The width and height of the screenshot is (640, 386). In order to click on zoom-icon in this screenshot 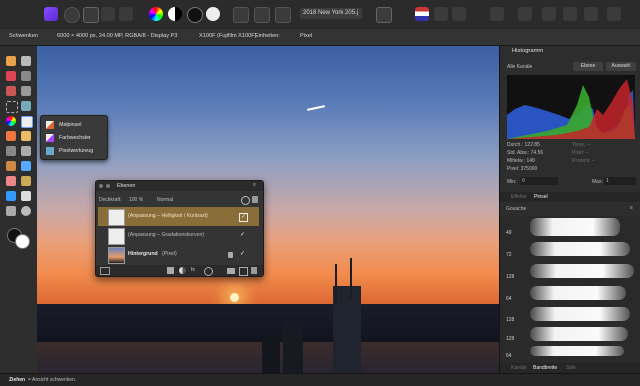, I will do `click(26, 211)`.